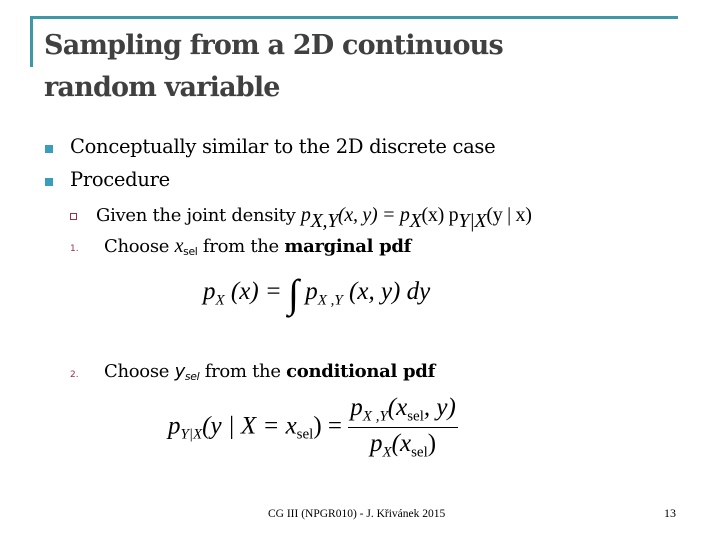 Image resolution: width=720 pixels, height=540 pixels. Describe the element at coordinates (31, 41) in the screenshot. I see `title-frame-left-border` at that location.